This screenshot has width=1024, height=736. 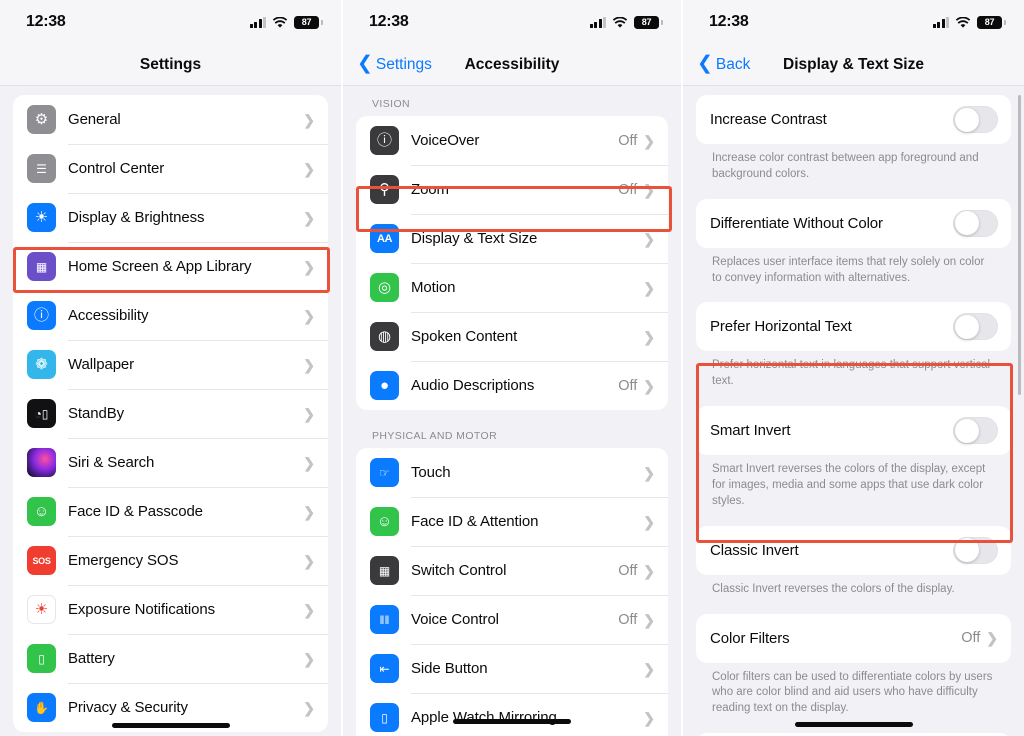 I want to click on exposure-notifications-icon: ☀, so click(x=41, y=609).